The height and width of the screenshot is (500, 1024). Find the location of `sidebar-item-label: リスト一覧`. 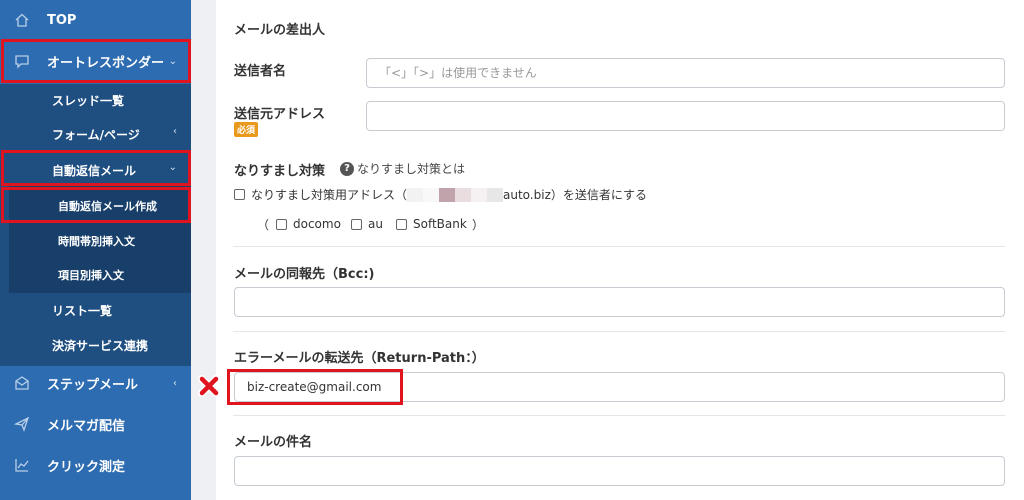

sidebar-item-label: リスト一覧 is located at coordinates (82, 311).